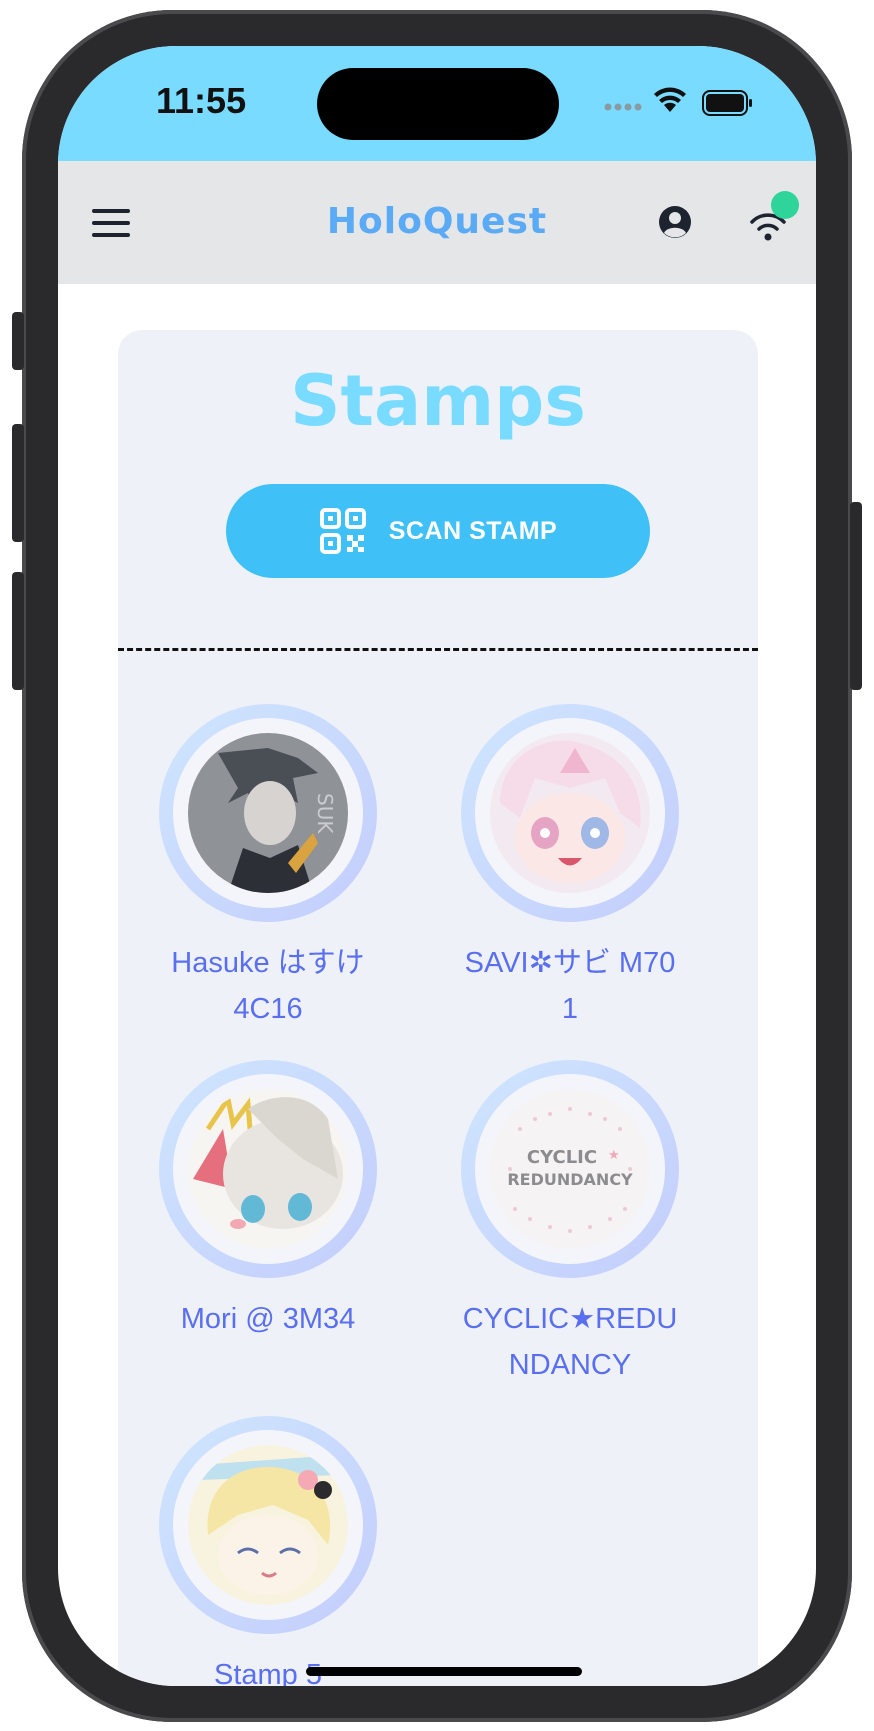 The image size is (874, 1731). Describe the element at coordinates (342, 531) in the screenshot. I see `qr-code-icon` at that location.